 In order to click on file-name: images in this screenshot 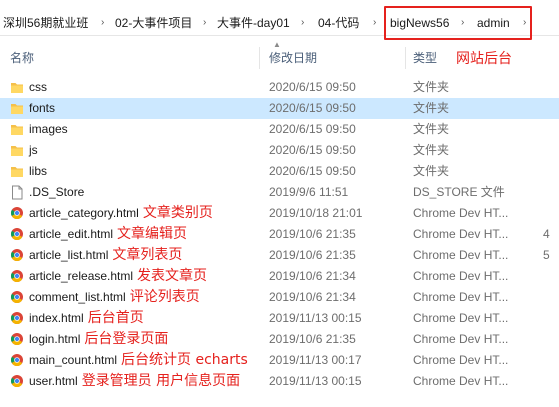, I will do `click(48, 129)`.